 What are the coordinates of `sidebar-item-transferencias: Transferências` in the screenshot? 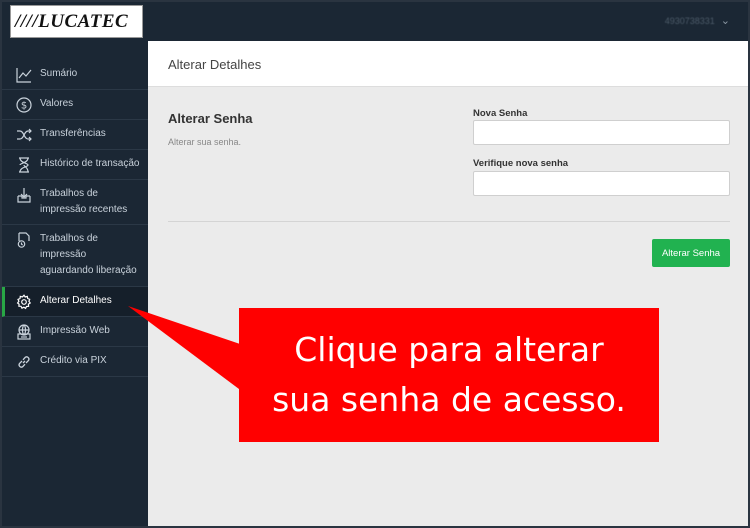 It's located at (75, 135).